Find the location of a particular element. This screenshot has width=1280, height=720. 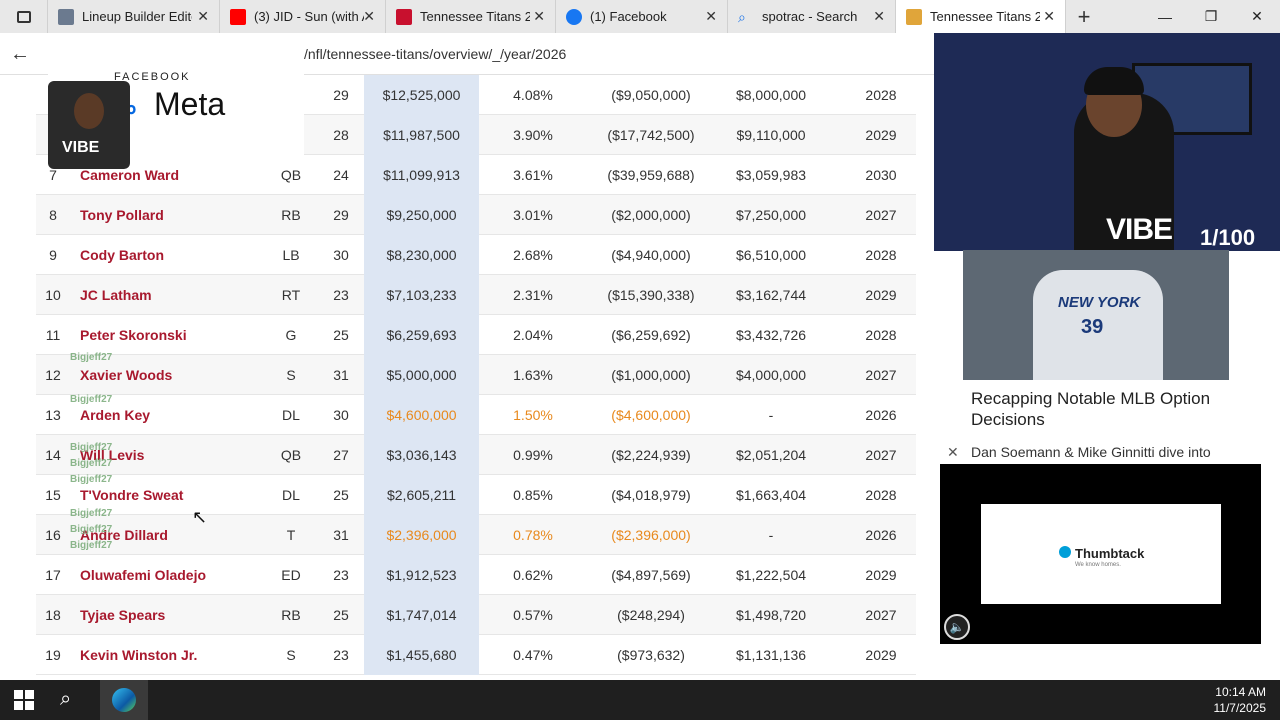

dead-cap-cell: ($2,396,000) is located at coordinates (651, 535).